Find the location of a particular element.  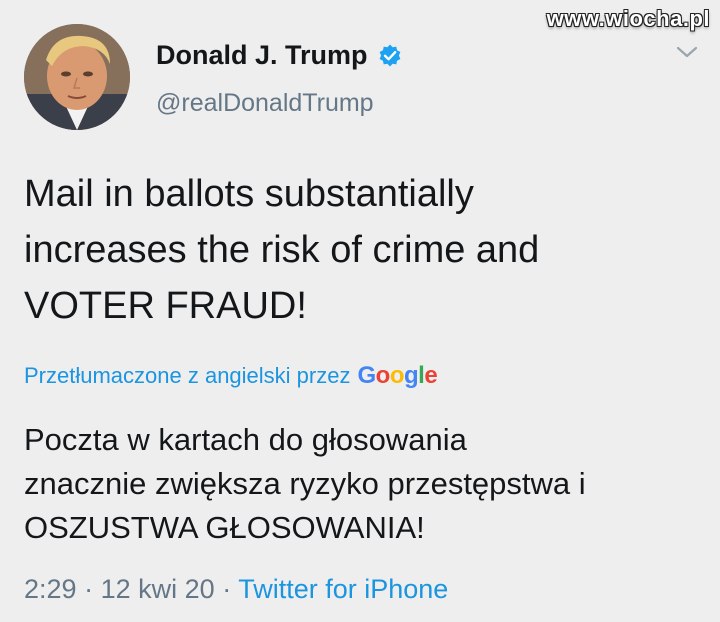

watermark: www.wiocha.pl is located at coordinates (628, 18).